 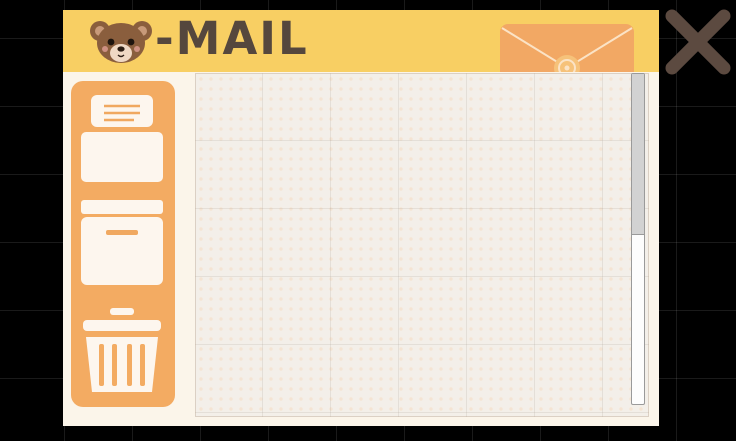 I want to click on scrollbar-thumb, so click(x=638, y=154).